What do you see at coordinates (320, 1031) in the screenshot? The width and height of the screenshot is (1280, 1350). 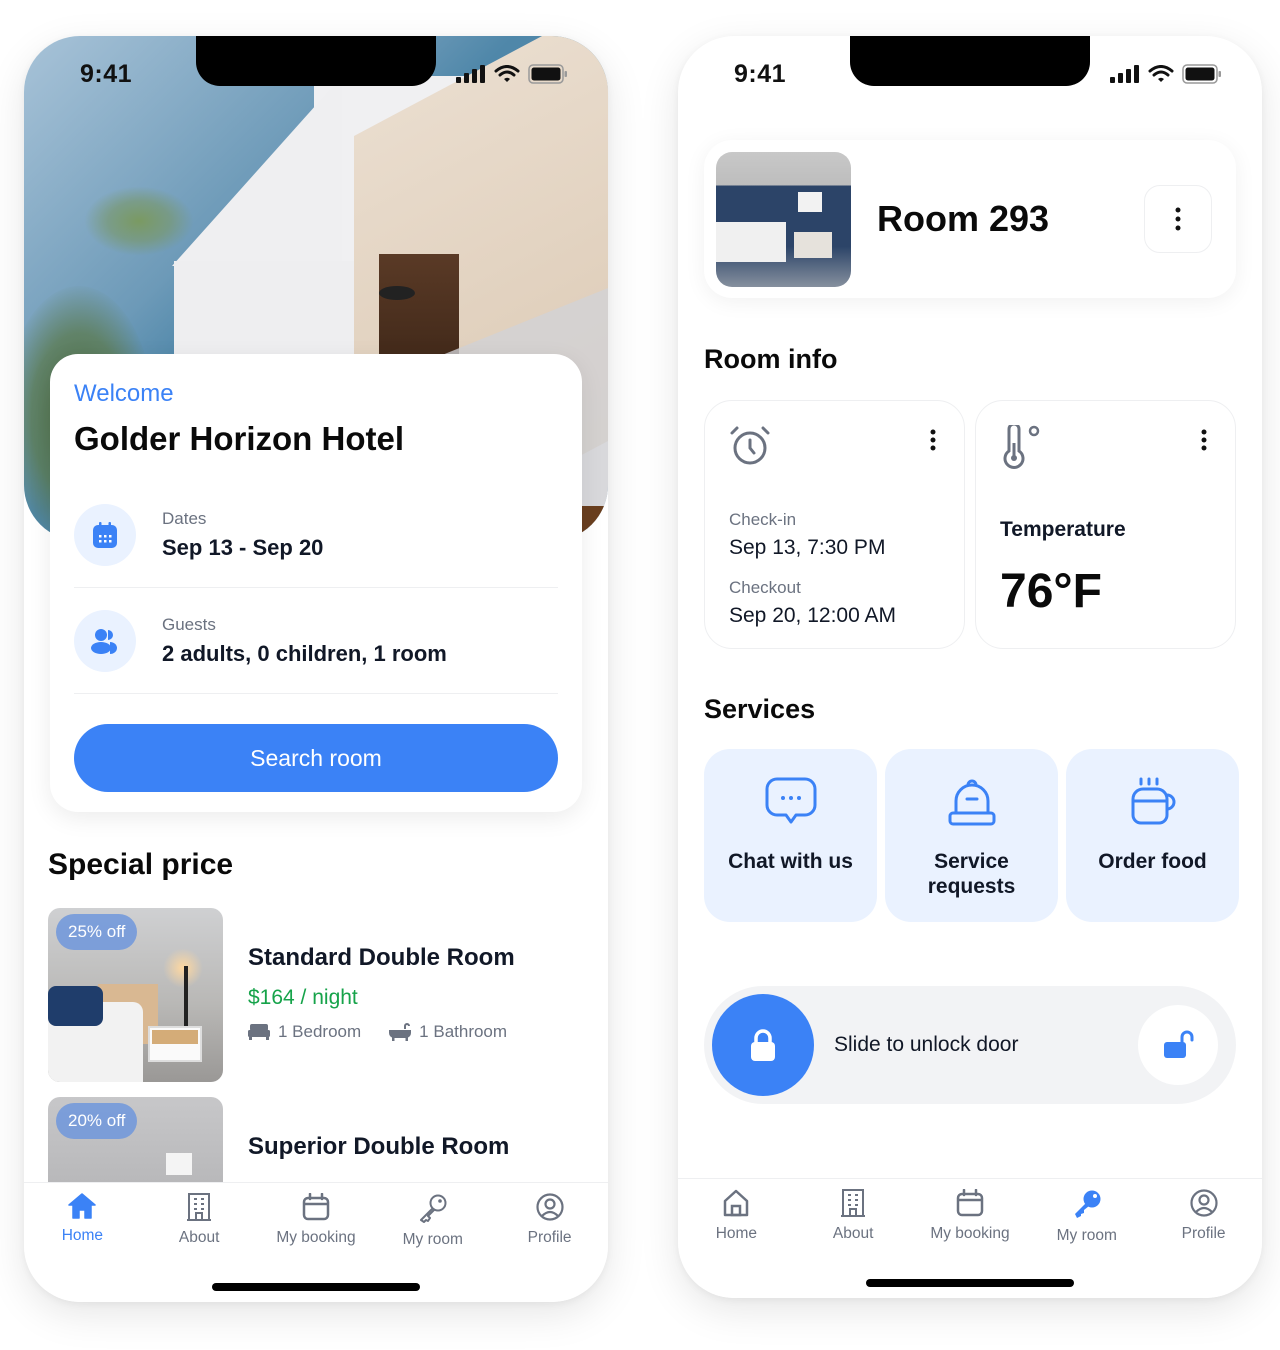 I see `bedroom-count: 1 Bedroom` at bounding box center [320, 1031].